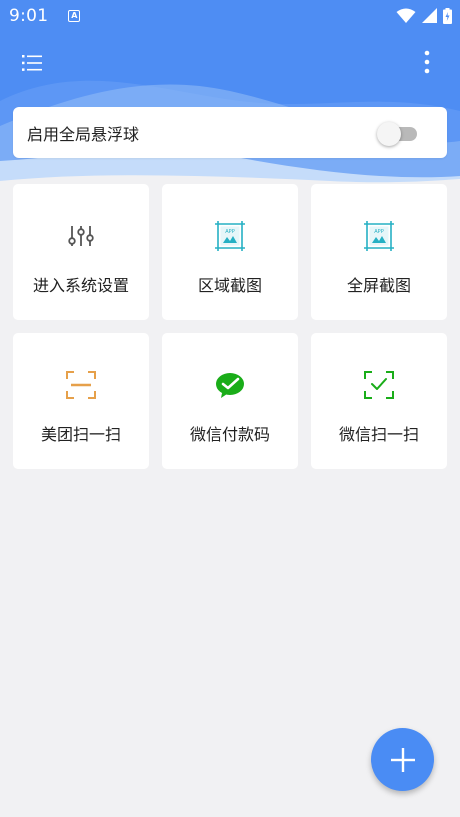 Image resolution: width=460 pixels, height=817 pixels. What do you see at coordinates (230, 236) in the screenshot?
I see `area-screenshot-icon: APP` at bounding box center [230, 236].